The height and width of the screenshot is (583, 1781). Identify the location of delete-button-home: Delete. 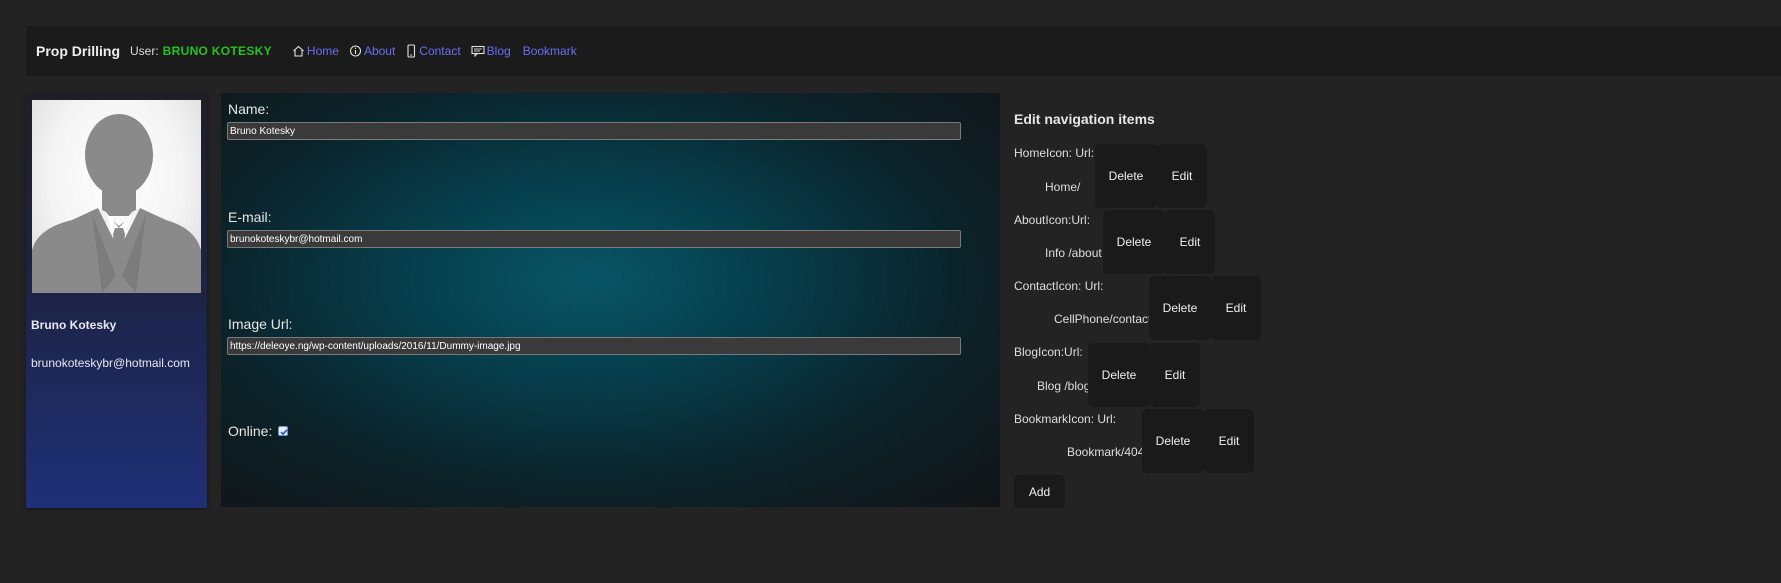
(1126, 176).